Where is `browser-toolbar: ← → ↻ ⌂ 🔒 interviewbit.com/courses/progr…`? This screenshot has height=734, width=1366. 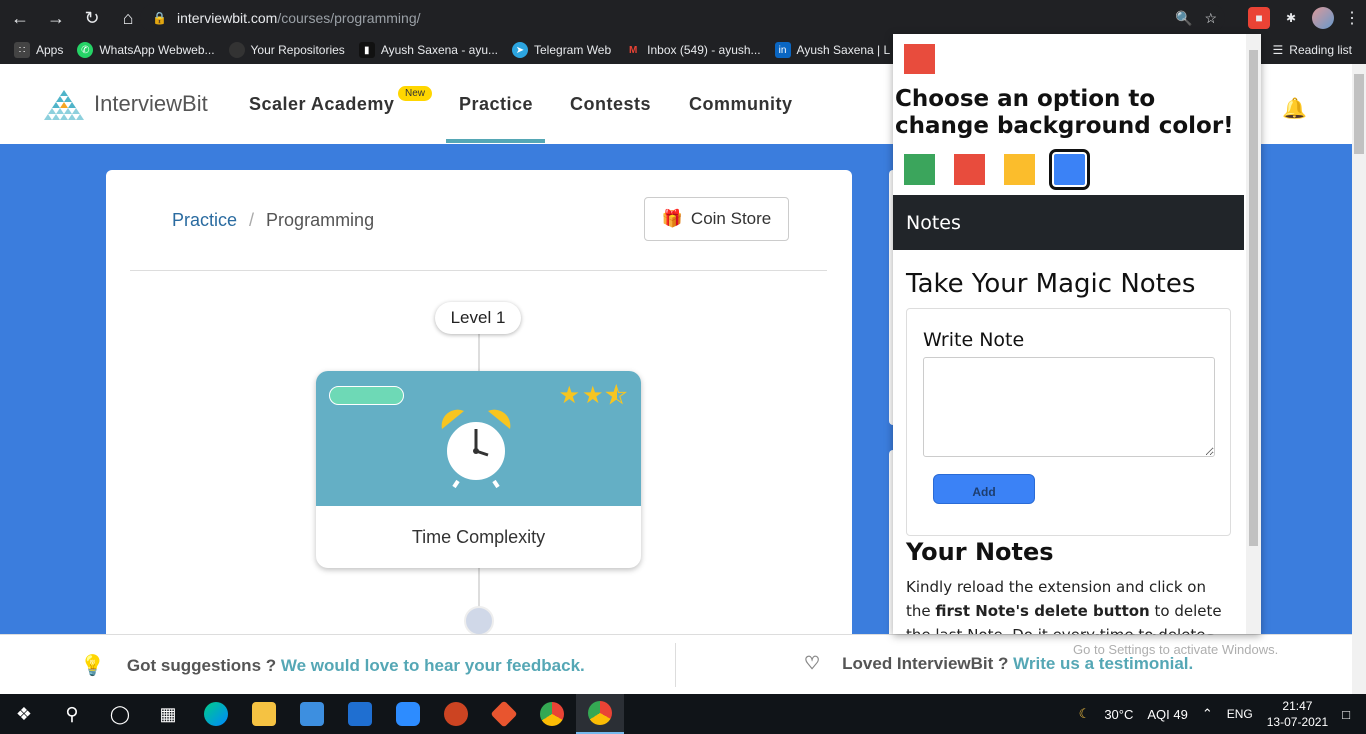
browser-toolbar: ← → ↻ ⌂ 🔒 interviewbit.com/courses/progr… is located at coordinates (683, 18).